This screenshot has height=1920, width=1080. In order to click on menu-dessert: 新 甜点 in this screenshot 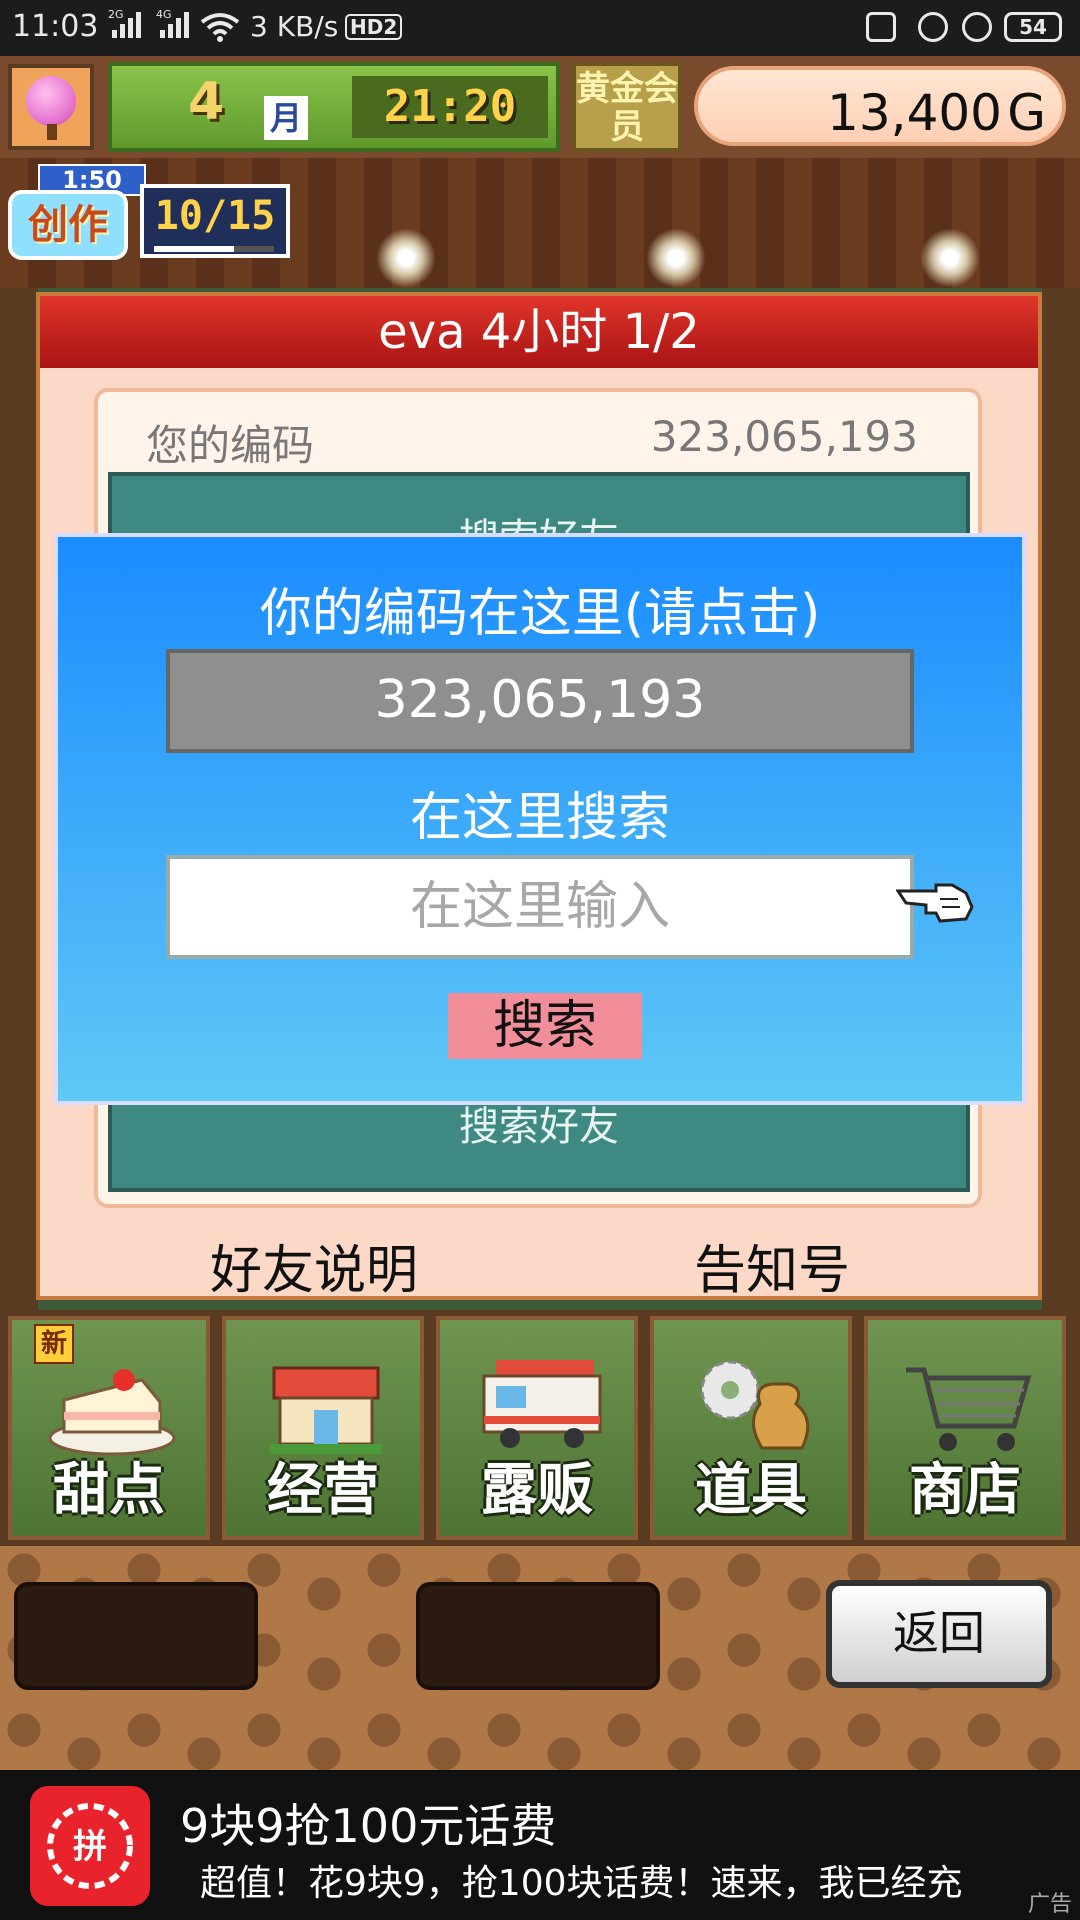, I will do `click(109, 1428)`.